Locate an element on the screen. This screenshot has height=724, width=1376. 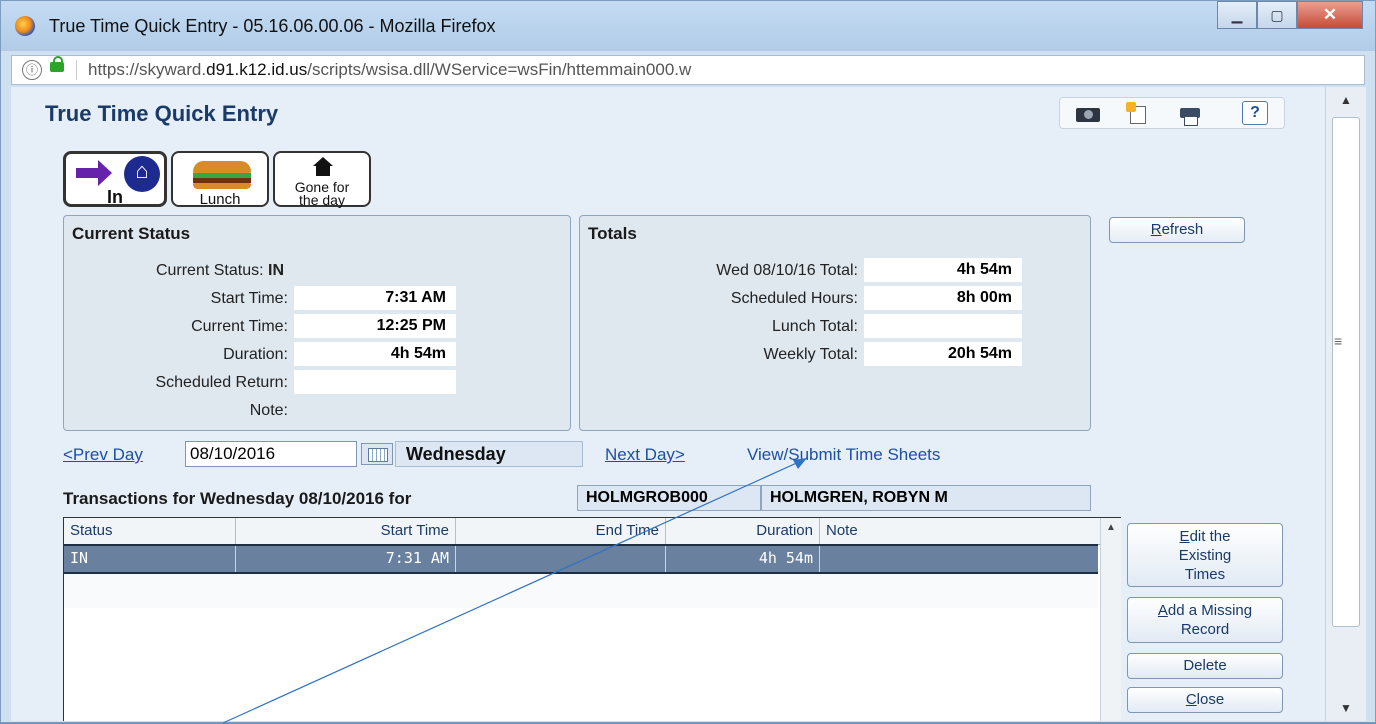
edit-line1: dit the is located at coordinates (1210, 536).